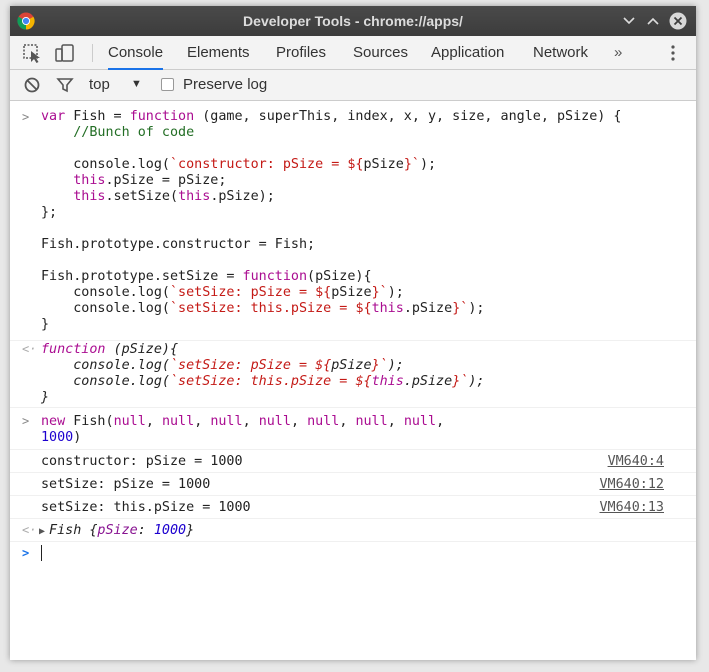 The width and height of the screenshot is (709, 672). Describe the element at coordinates (33, 53) in the screenshot. I see `inspect-element-icon` at that location.